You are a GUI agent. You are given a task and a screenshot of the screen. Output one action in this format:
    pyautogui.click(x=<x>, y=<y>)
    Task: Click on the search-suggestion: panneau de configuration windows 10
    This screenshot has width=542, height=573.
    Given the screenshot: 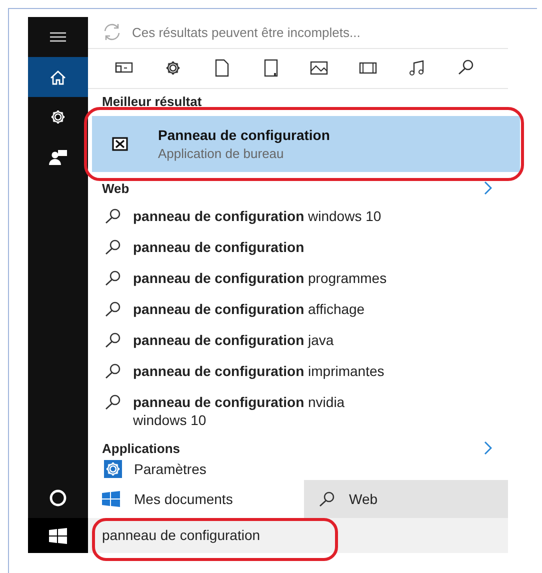 What is the action you would take?
    pyautogui.click(x=257, y=215)
    